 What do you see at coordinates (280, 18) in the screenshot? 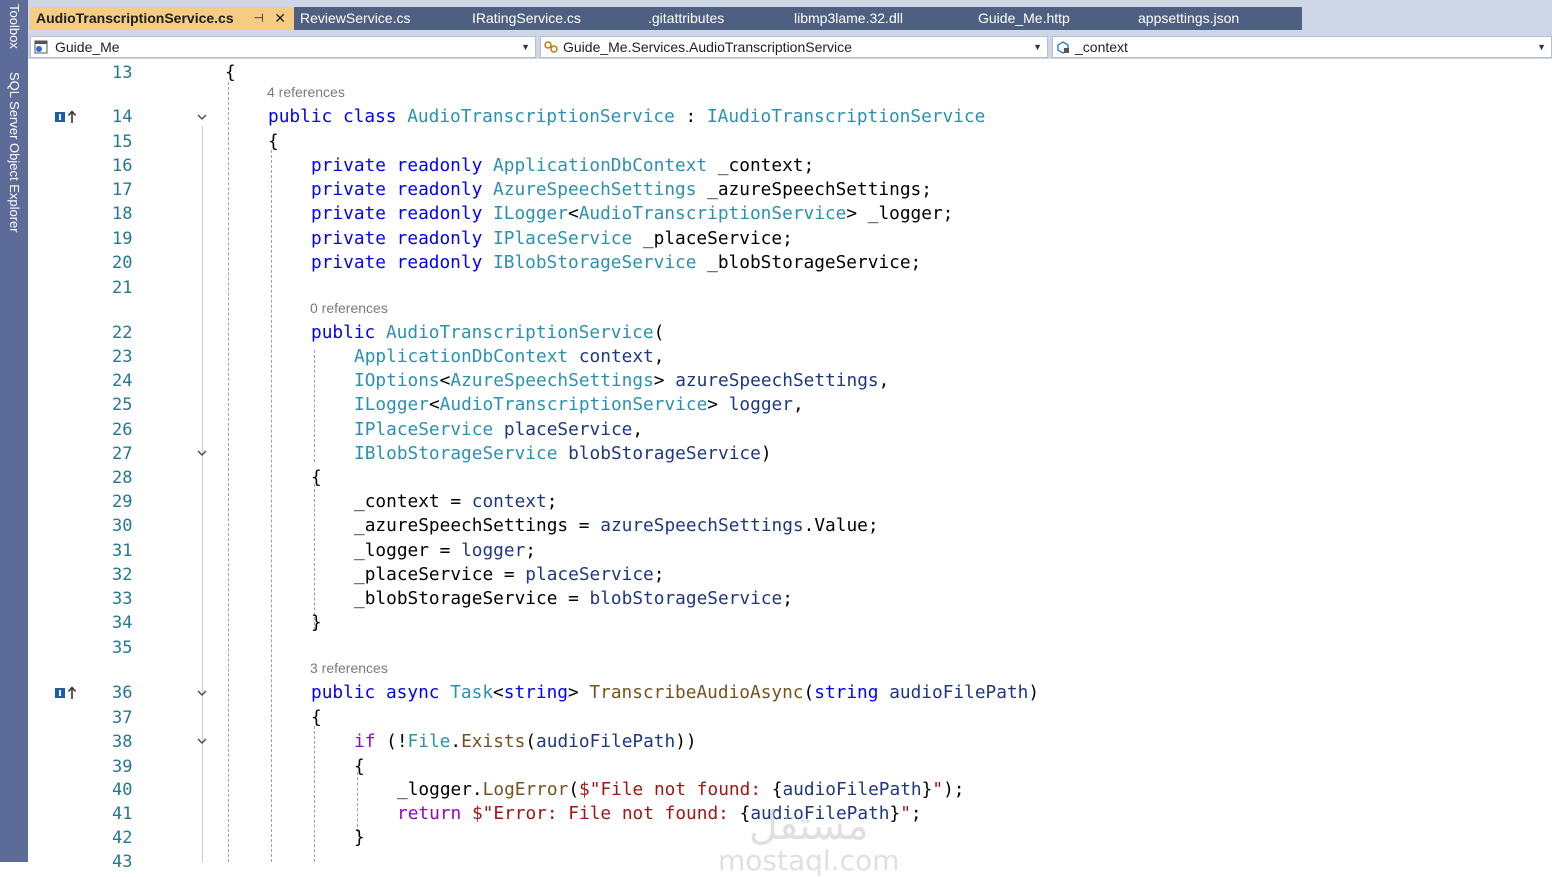
I see `close-icon: ✕` at bounding box center [280, 18].